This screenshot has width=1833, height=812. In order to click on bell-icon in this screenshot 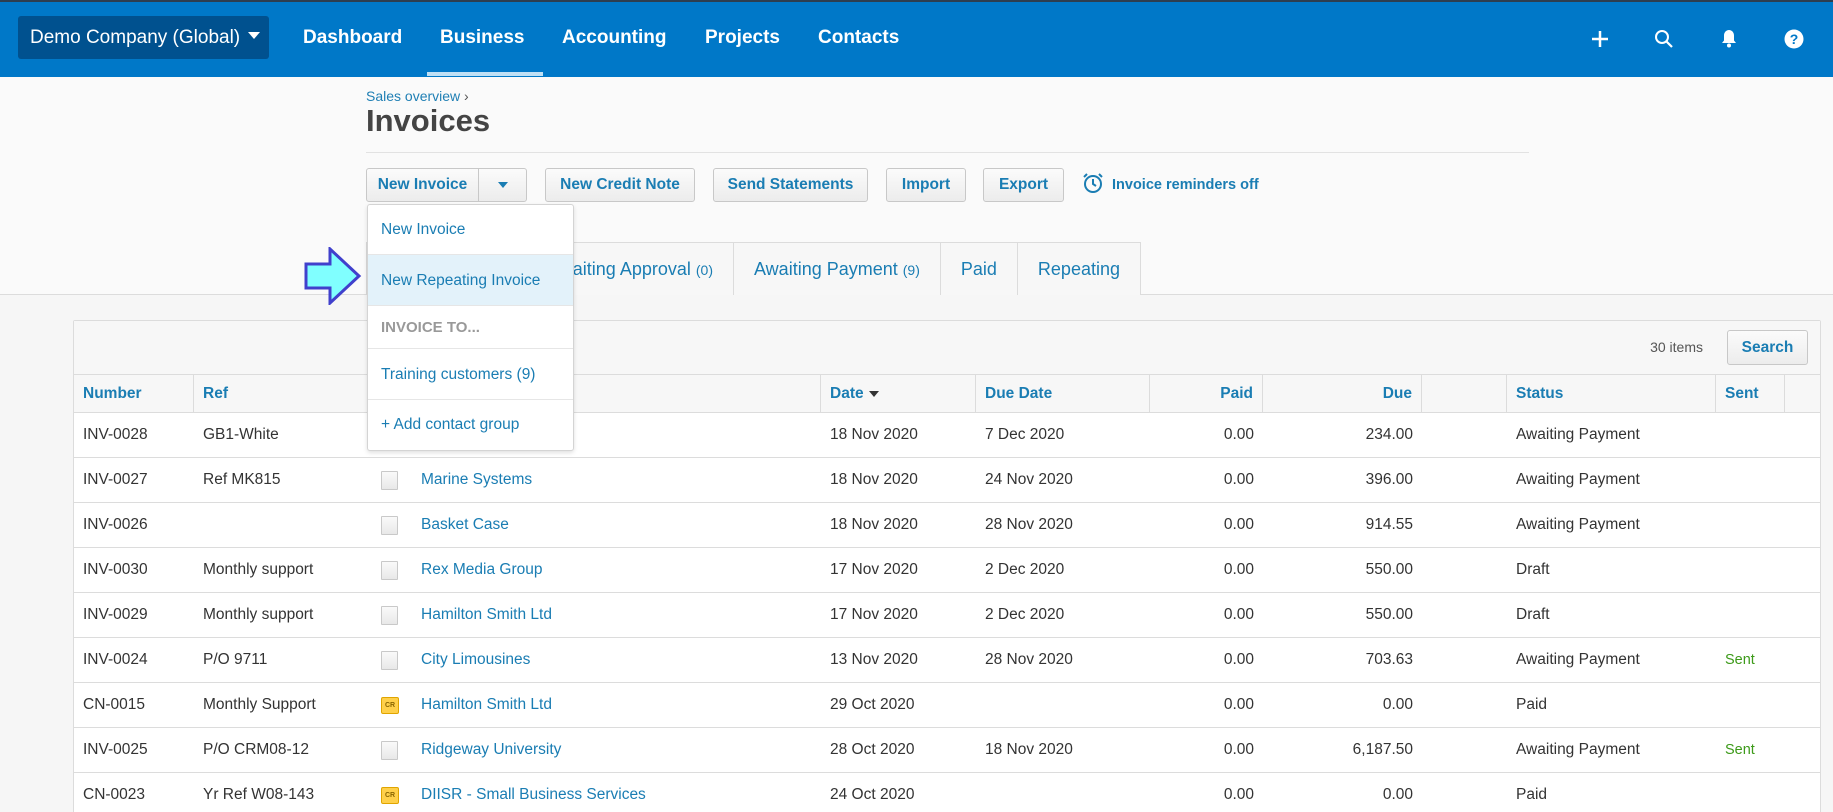, I will do `click(1729, 39)`.